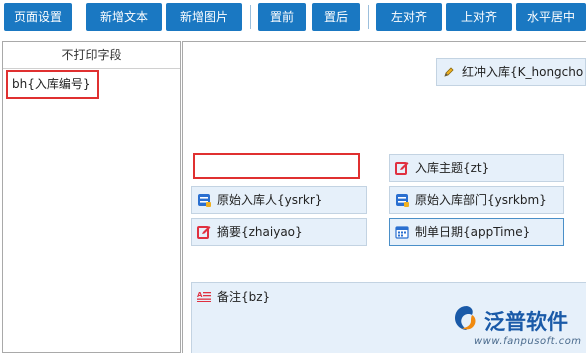 This screenshot has height=353, width=586. I want to click on field-label: 入库主题{zt}, so click(452, 168).